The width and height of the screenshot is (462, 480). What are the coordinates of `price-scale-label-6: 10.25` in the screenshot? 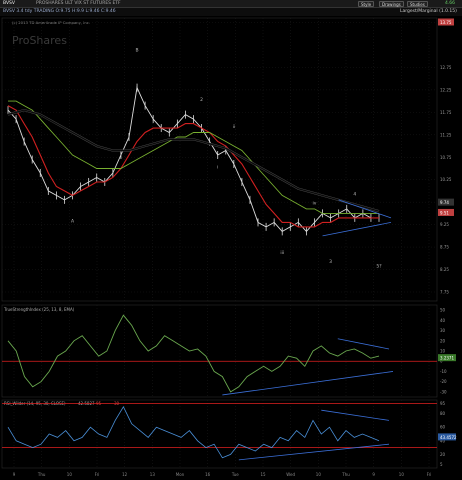 It's located at (446, 179).